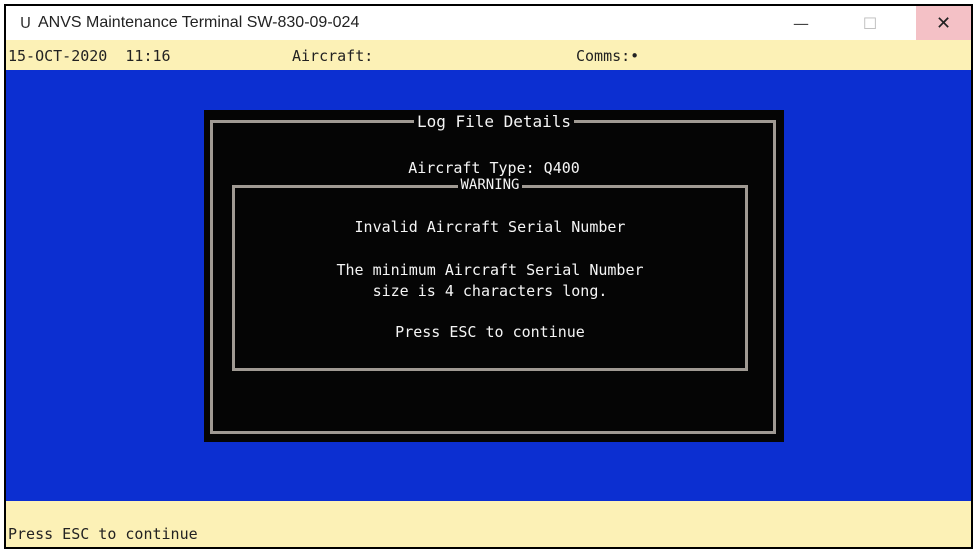 Image resolution: width=979 pixels, height=555 pixels. What do you see at coordinates (488, 524) in the screenshot?
I see `message-bar: Press ESC to continue` at bounding box center [488, 524].